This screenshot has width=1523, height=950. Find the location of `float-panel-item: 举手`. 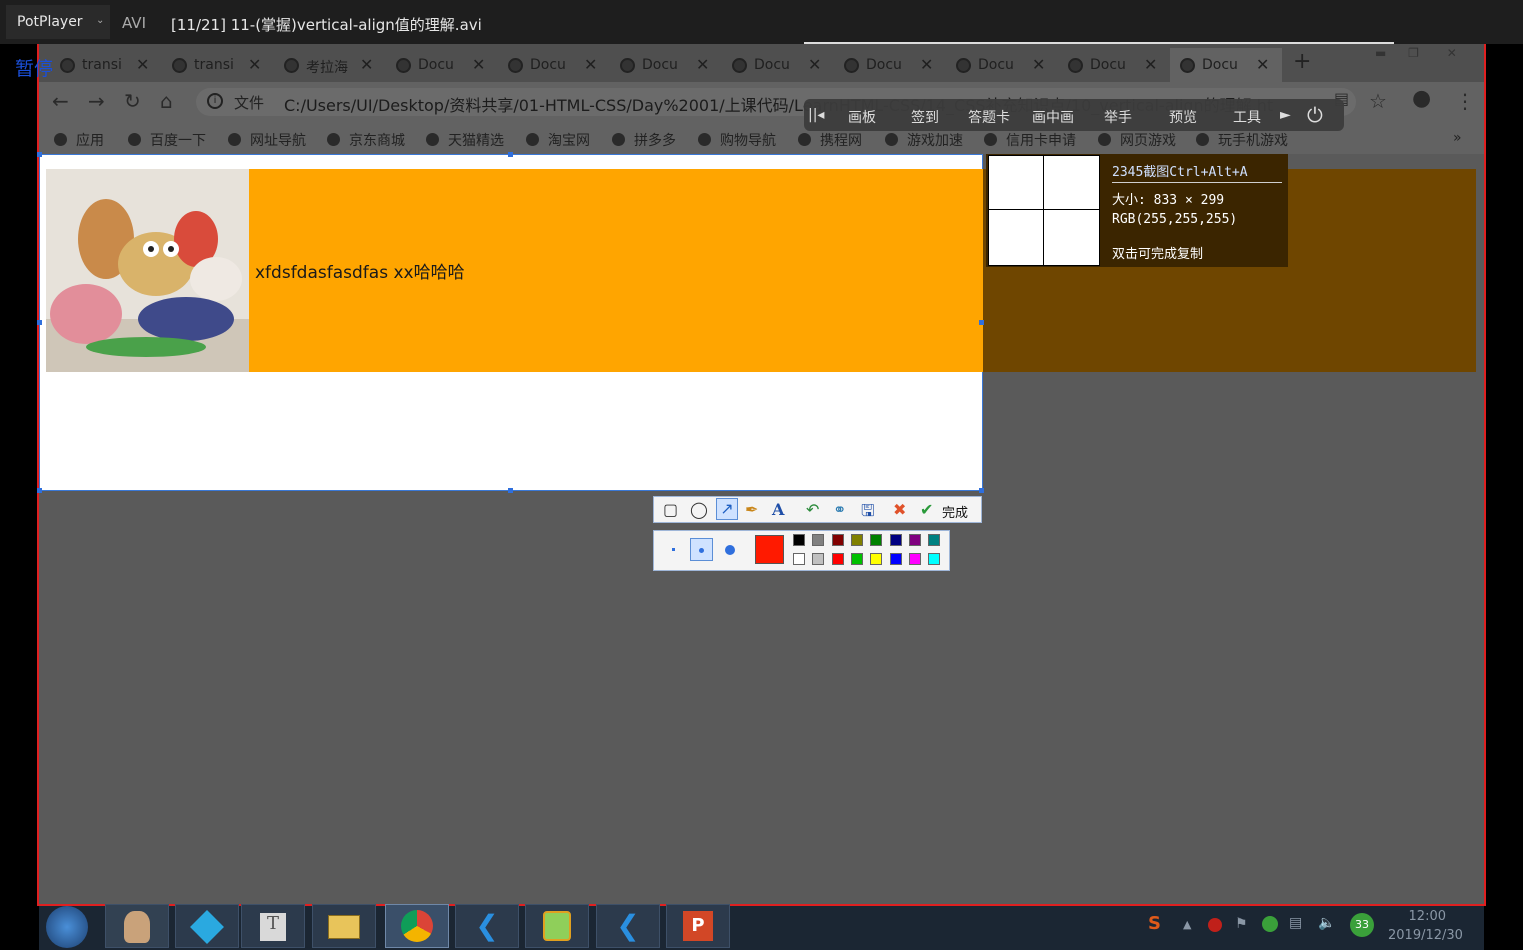

float-panel-item: 举手 is located at coordinates (1118, 117).